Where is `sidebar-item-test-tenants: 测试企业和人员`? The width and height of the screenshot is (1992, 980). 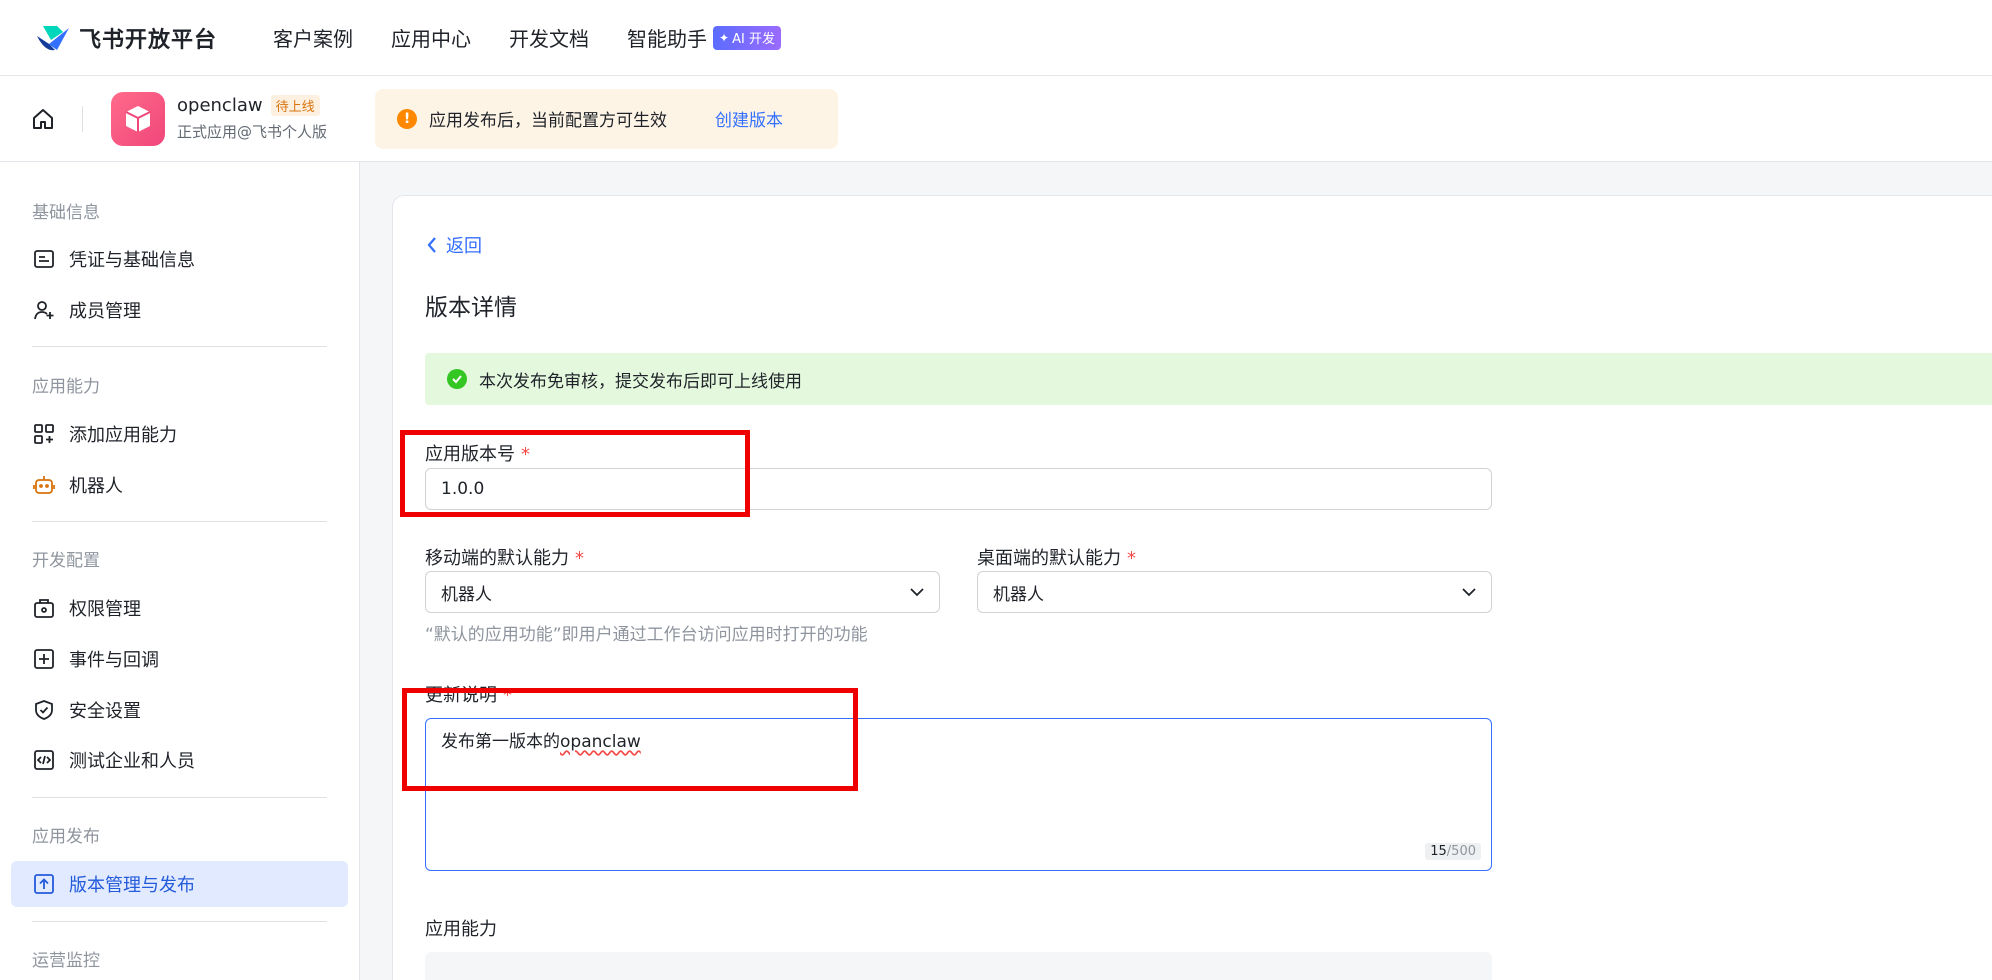 sidebar-item-test-tenants: 测试企业和人员 is located at coordinates (179, 760).